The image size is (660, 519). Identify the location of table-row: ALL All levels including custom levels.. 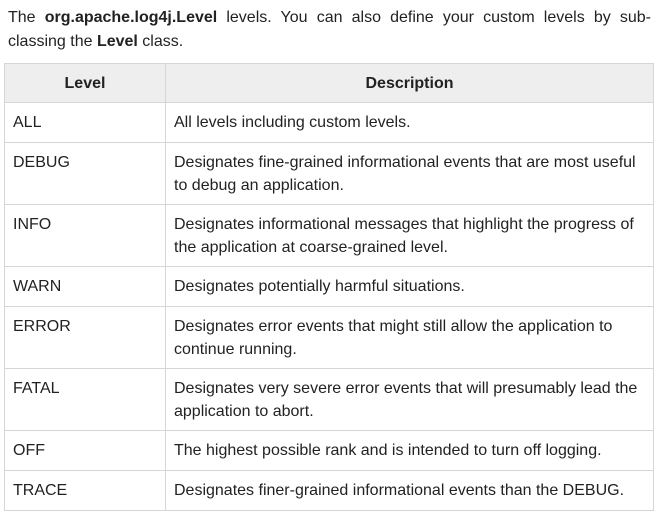
(329, 122).